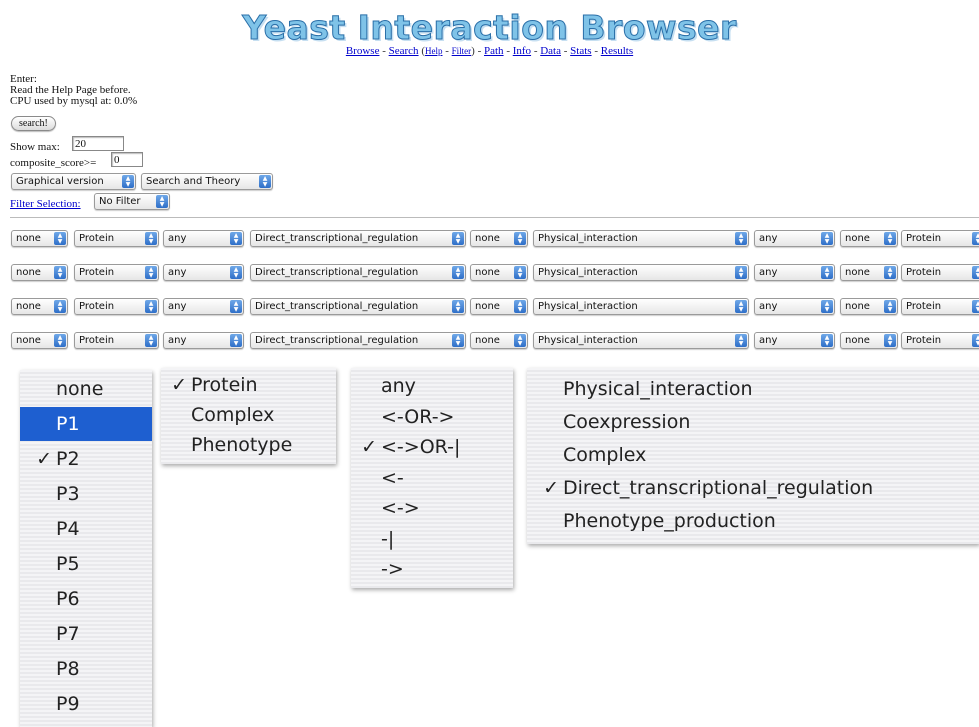  Describe the element at coordinates (753, 488) in the screenshot. I see `interaction-dropdown-menu-item: ✓ Direct_transcriptional_regulation` at that location.